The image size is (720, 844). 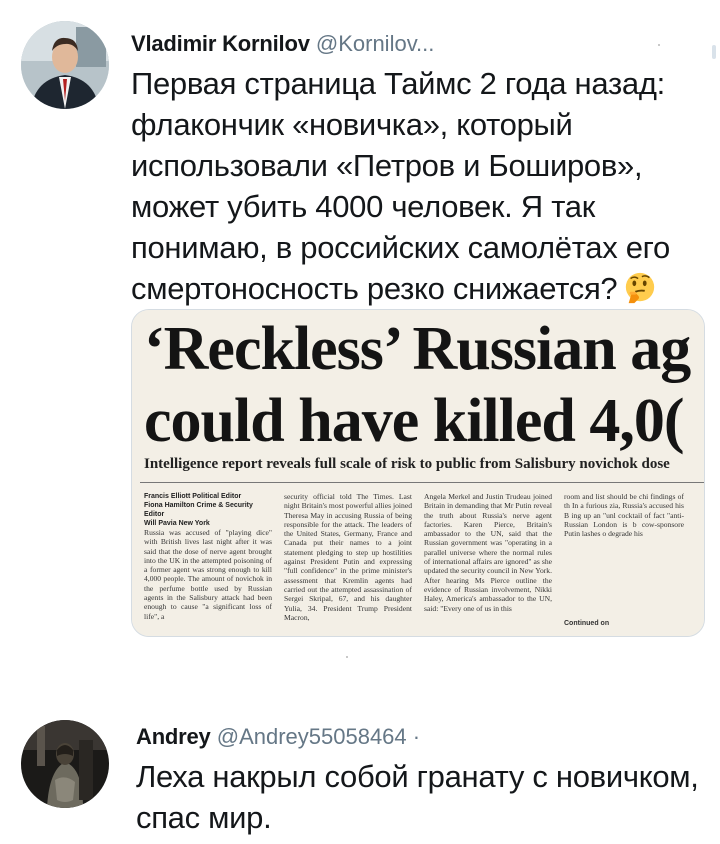 I want to click on thinking-face-icon, so click(x=640, y=288).